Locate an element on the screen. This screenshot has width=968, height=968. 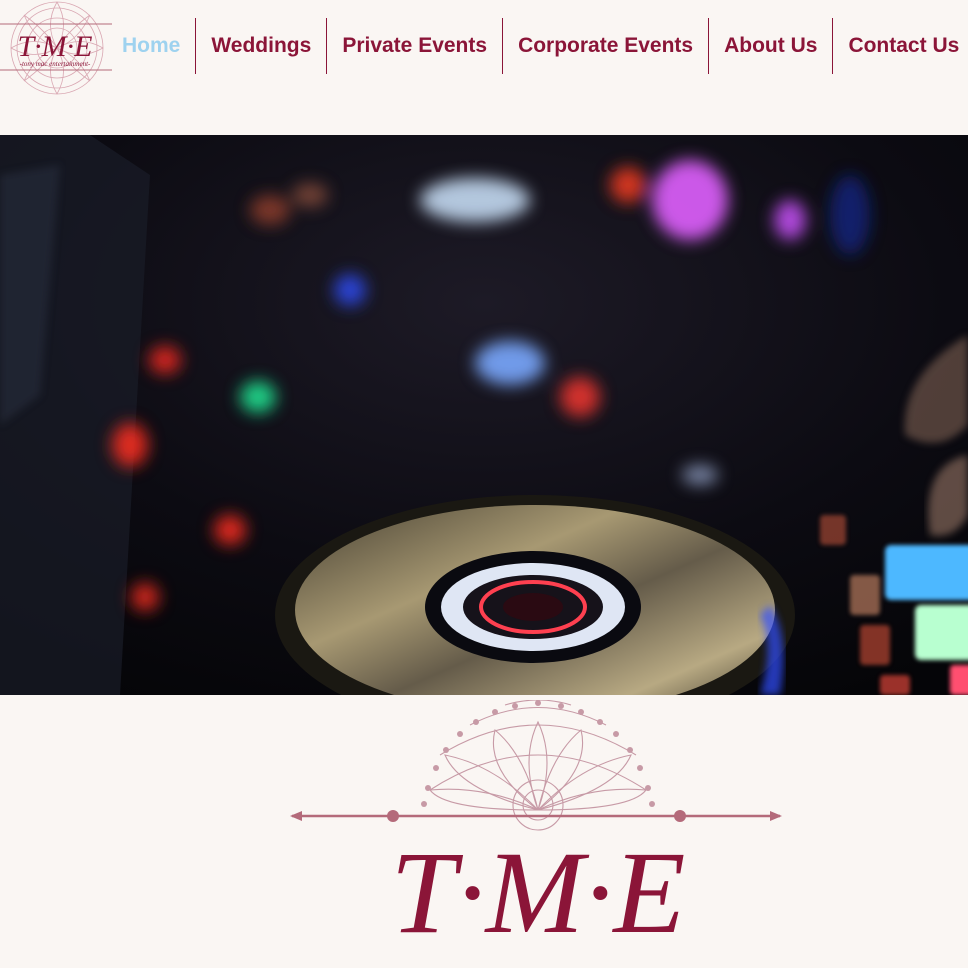
logo-monogram: T·M·E is located at coordinates (55, 46).